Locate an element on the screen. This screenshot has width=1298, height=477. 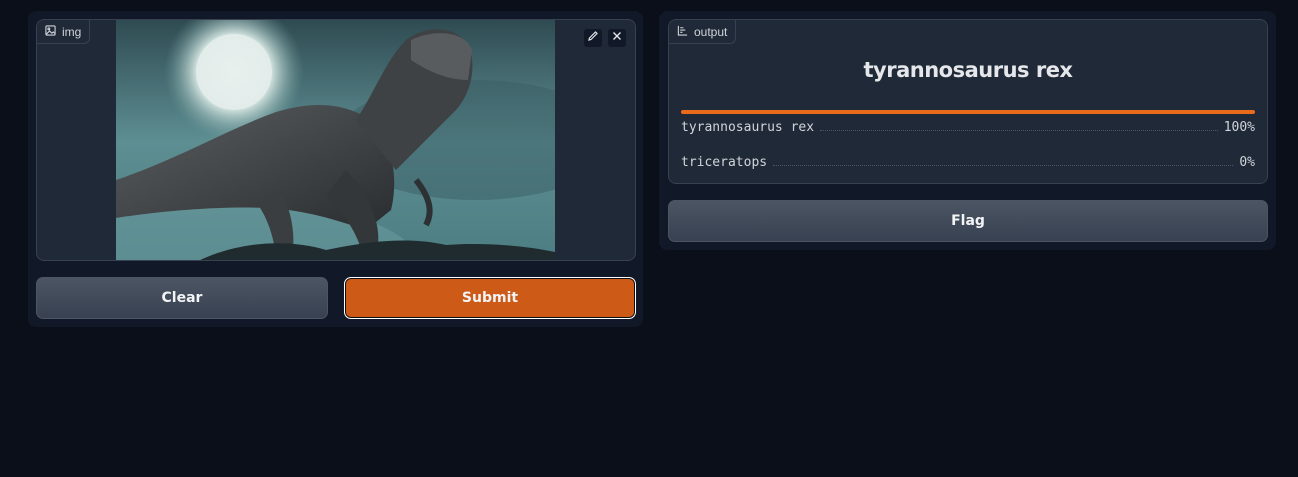
confidence-bar is located at coordinates (968, 112).